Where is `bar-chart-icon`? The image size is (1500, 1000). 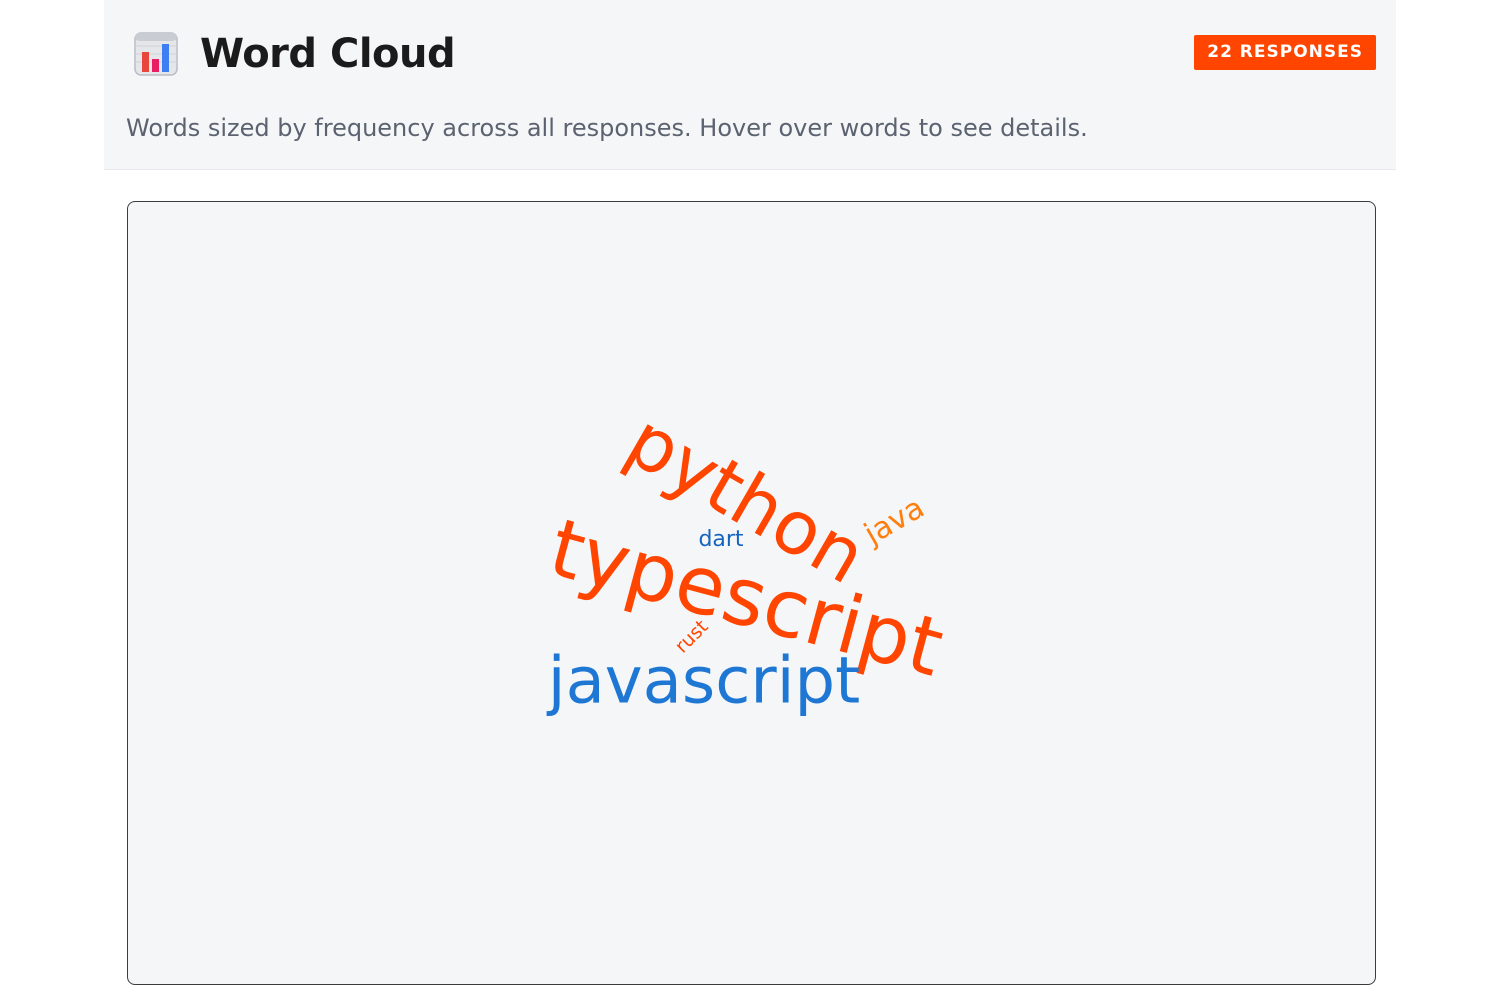
bar-chart-icon is located at coordinates (156, 54).